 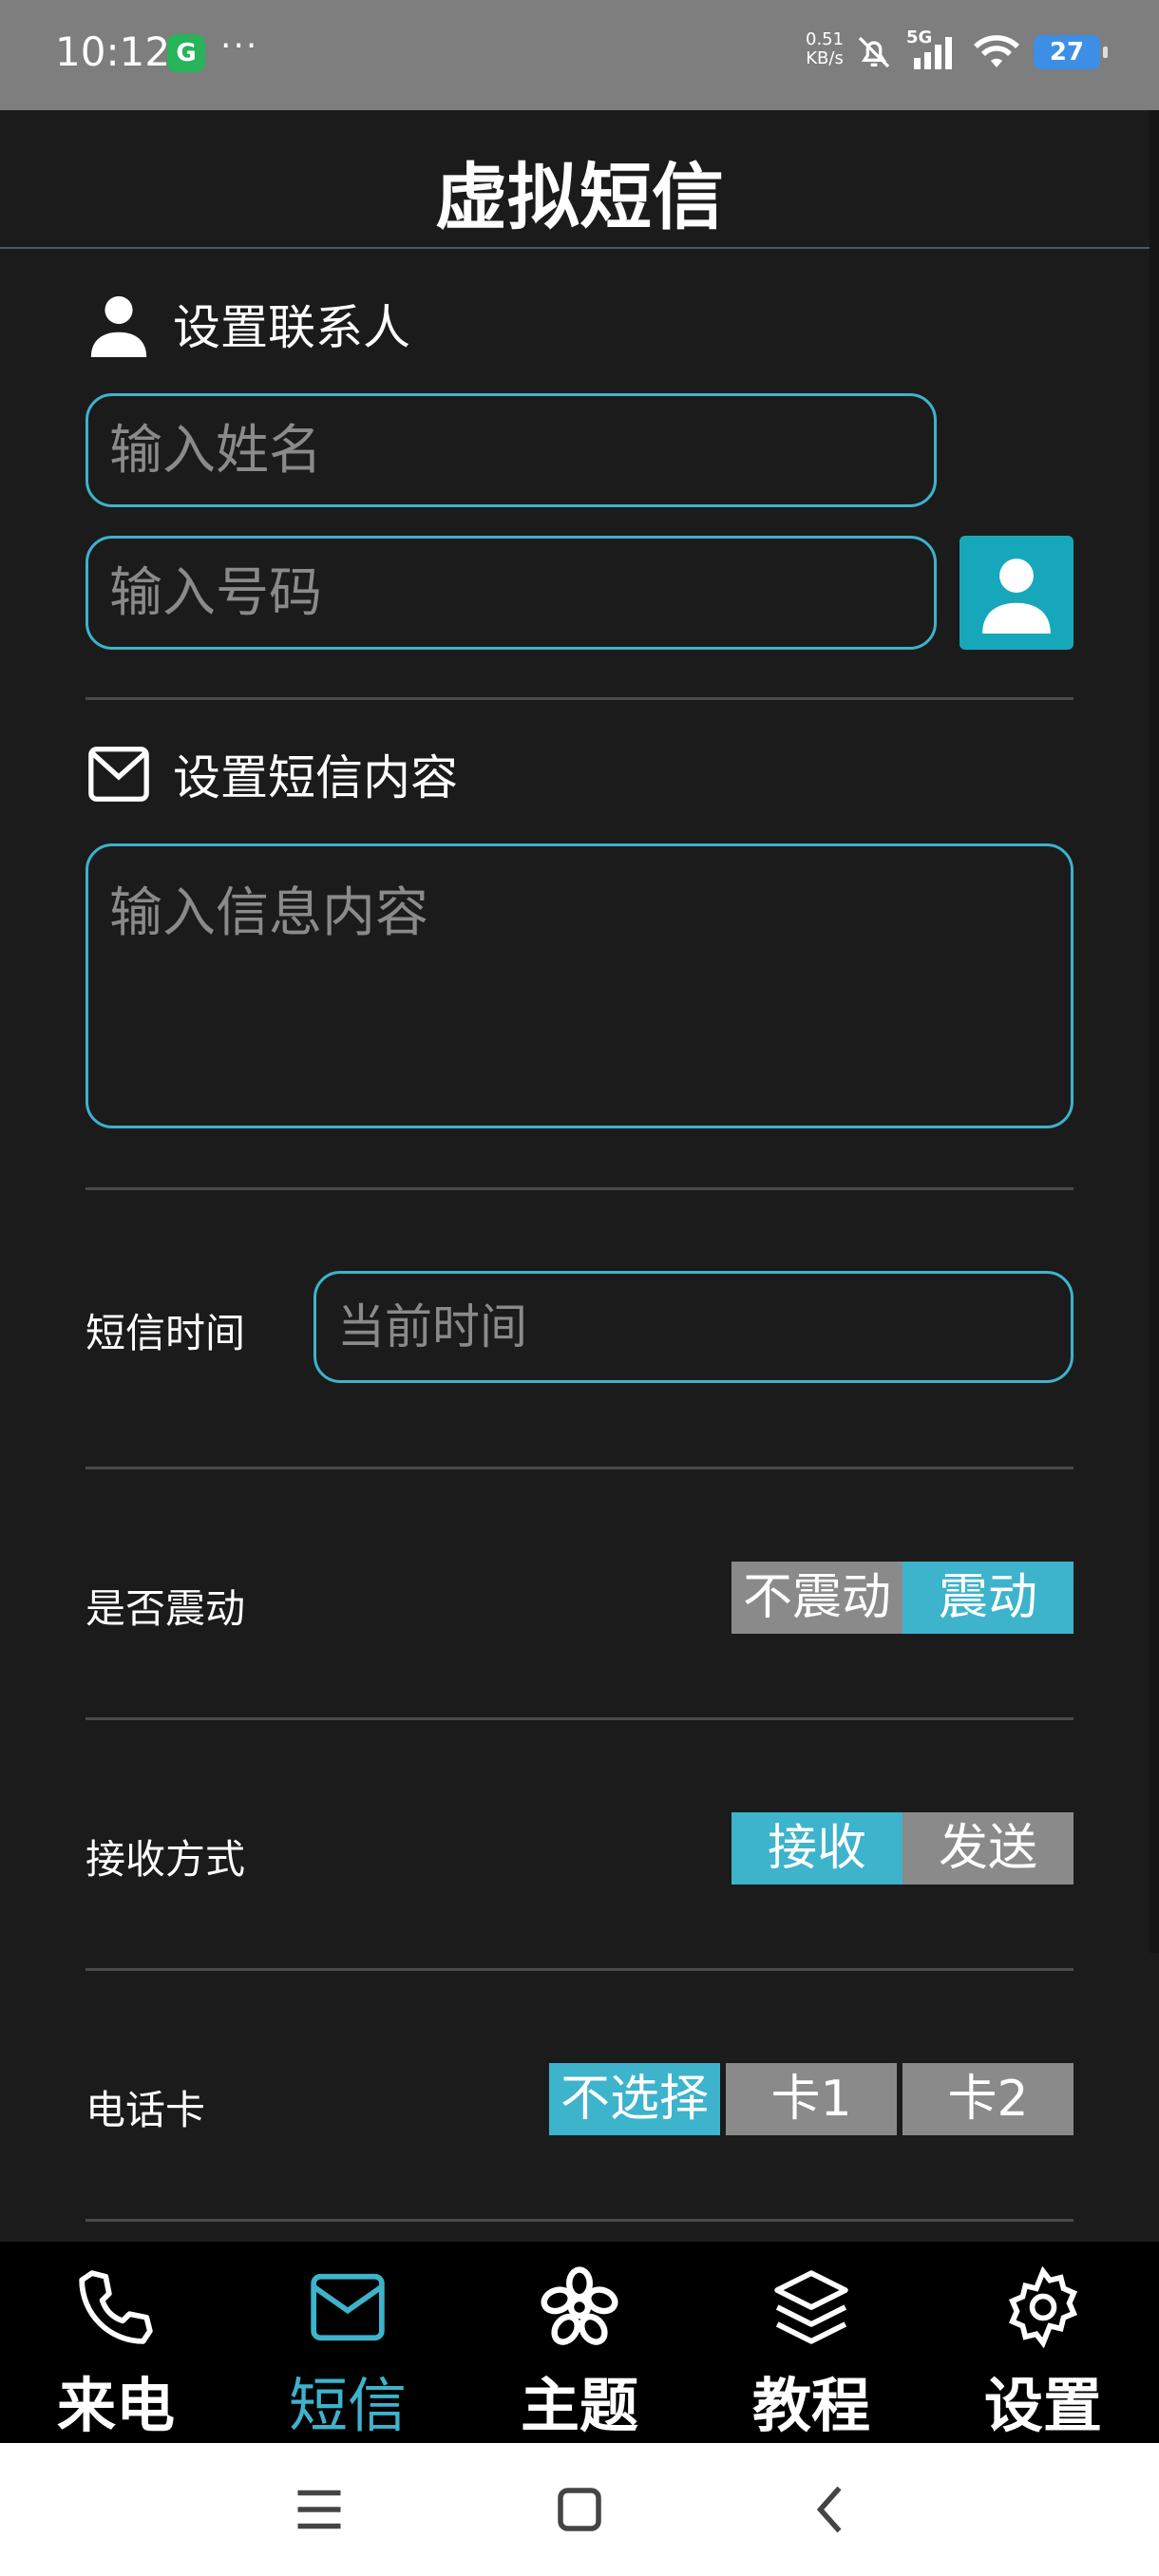 I want to click on nav-label: 设置, so click(x=1042, y=2405).